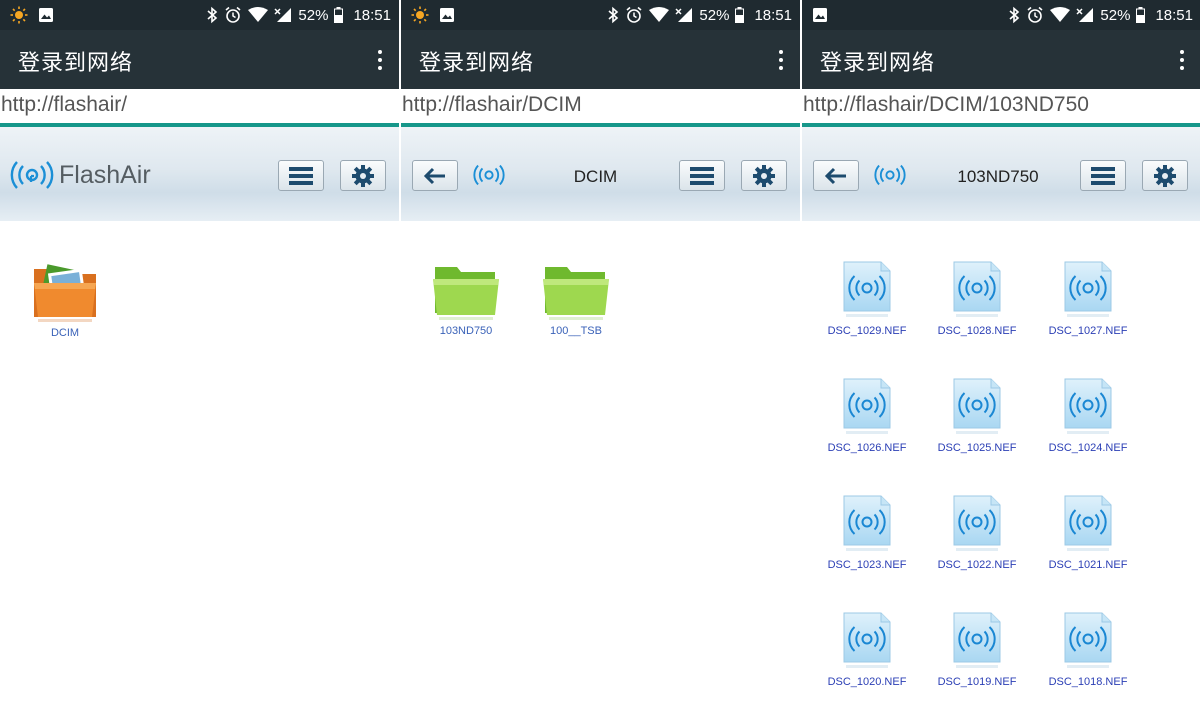  I want to click on wifi-icon, so click(659, 14).